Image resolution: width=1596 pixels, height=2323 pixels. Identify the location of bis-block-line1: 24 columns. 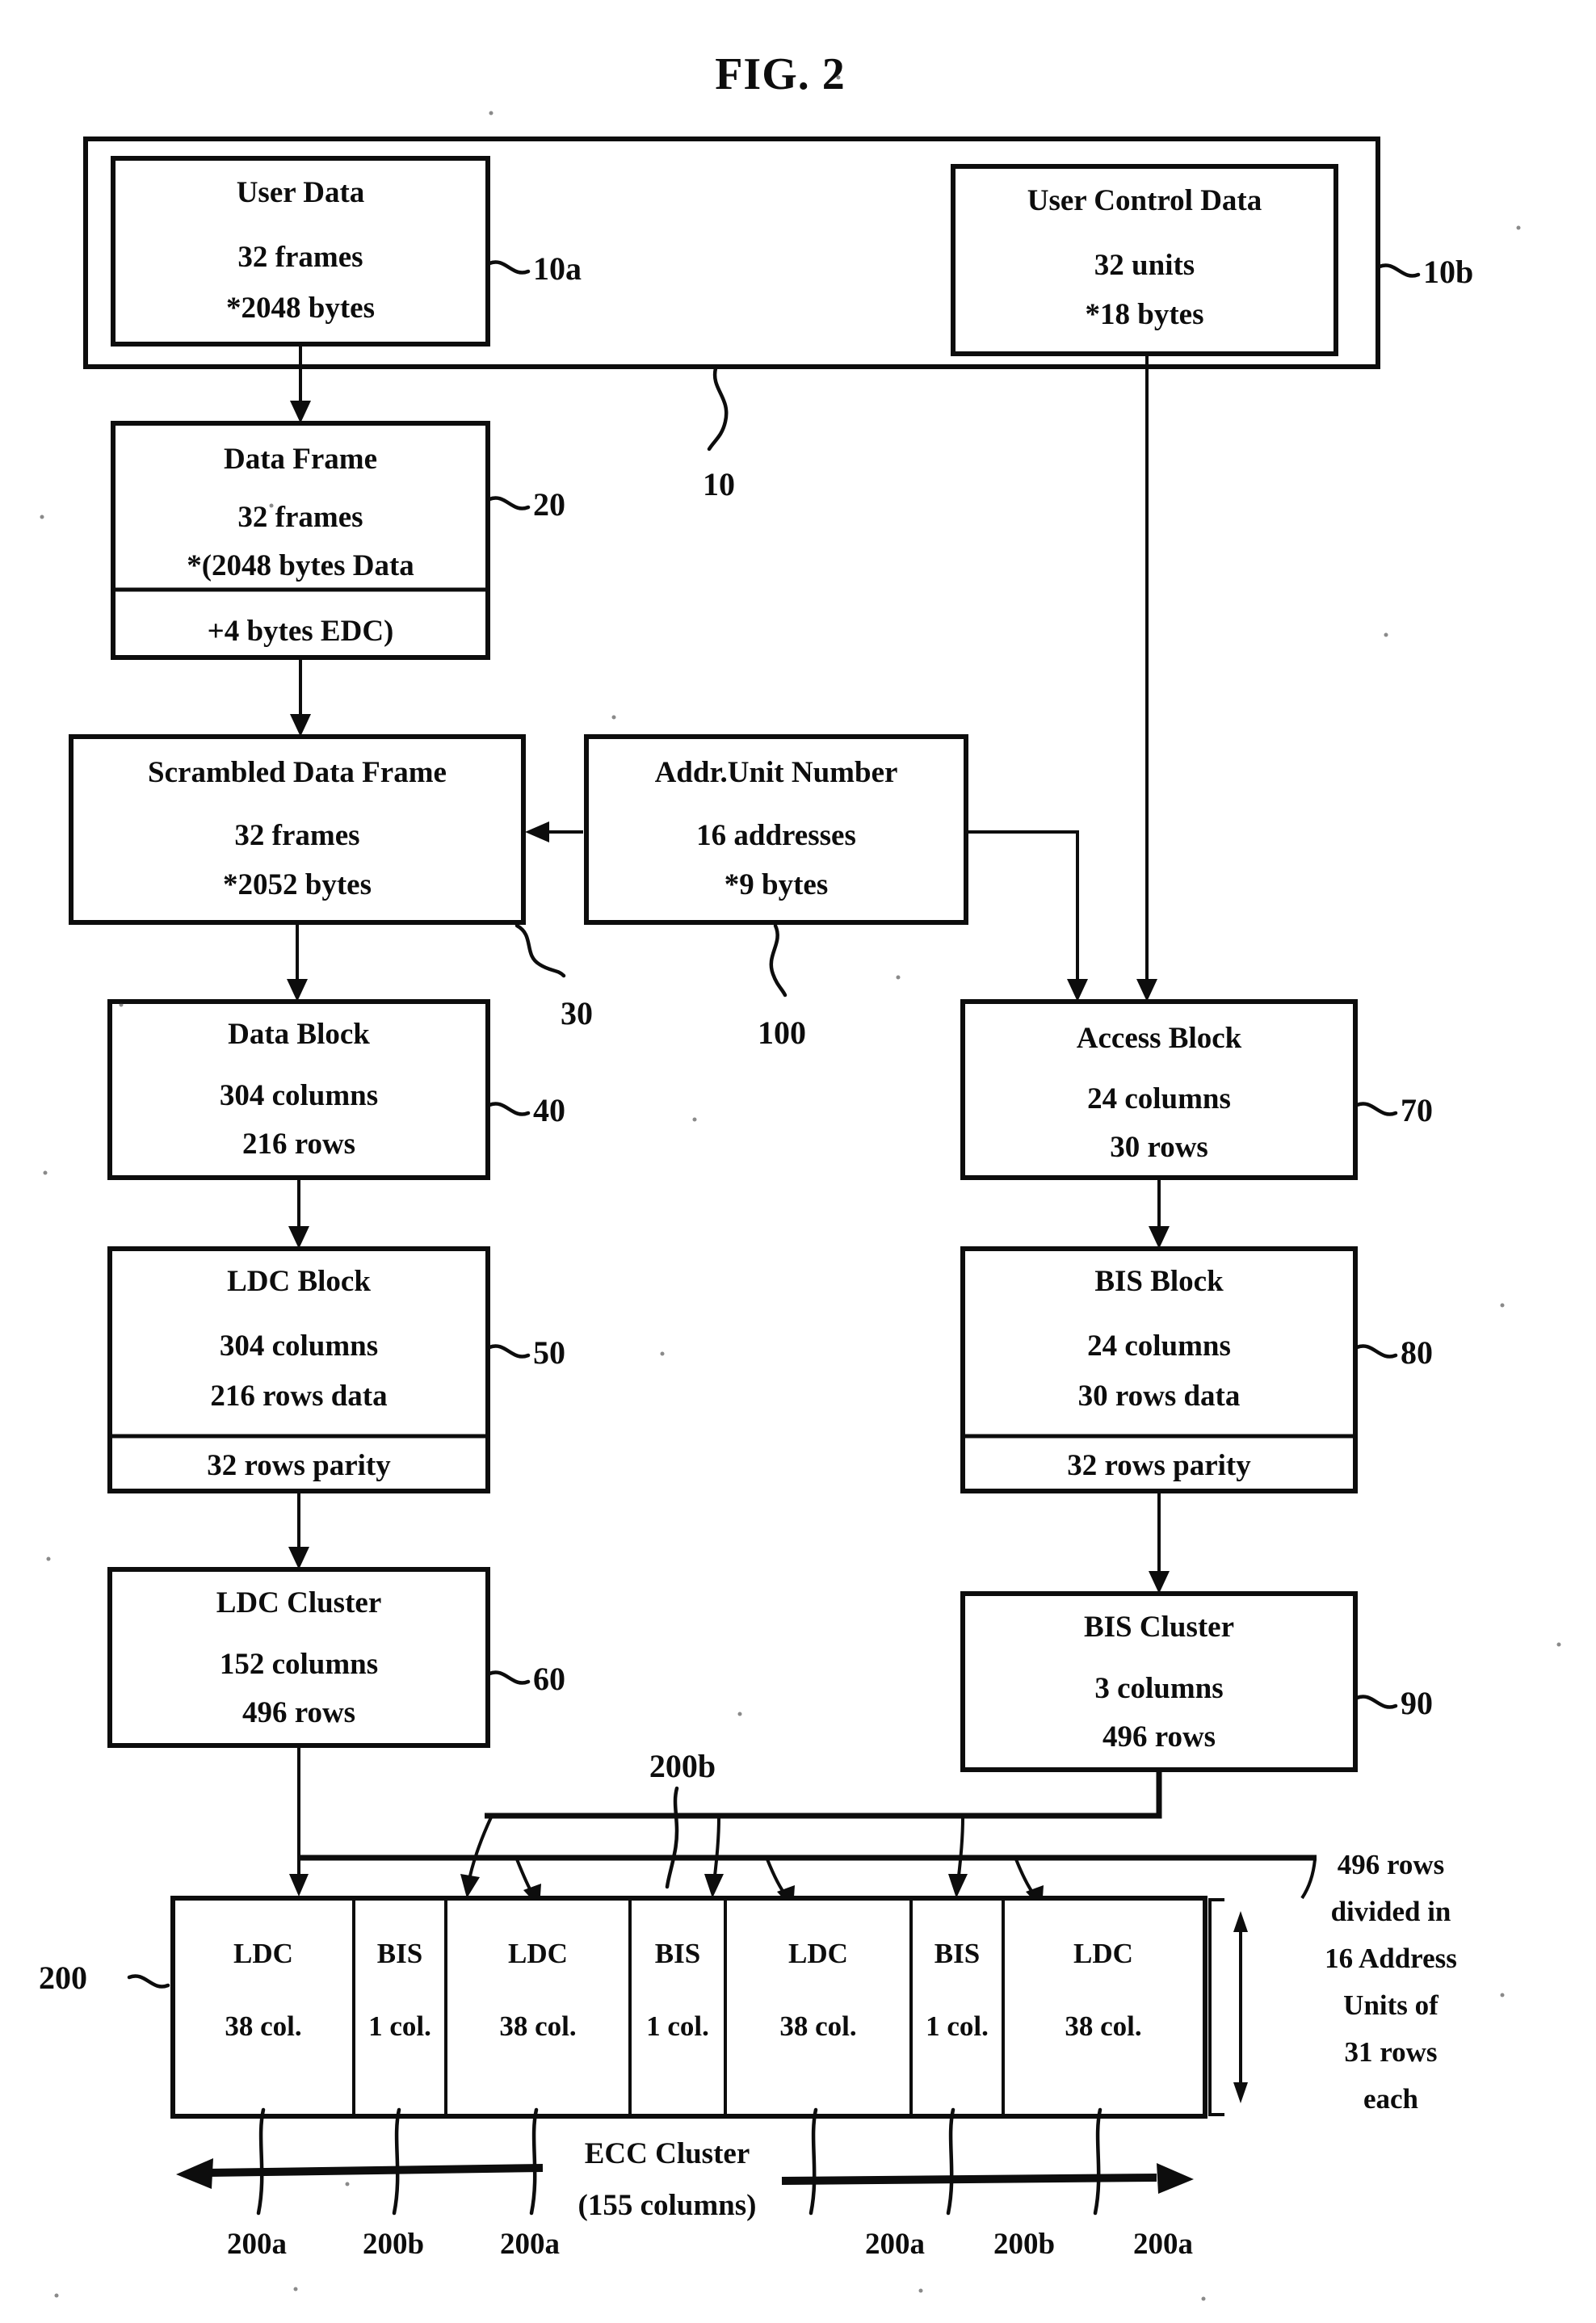
(1159, 1346).